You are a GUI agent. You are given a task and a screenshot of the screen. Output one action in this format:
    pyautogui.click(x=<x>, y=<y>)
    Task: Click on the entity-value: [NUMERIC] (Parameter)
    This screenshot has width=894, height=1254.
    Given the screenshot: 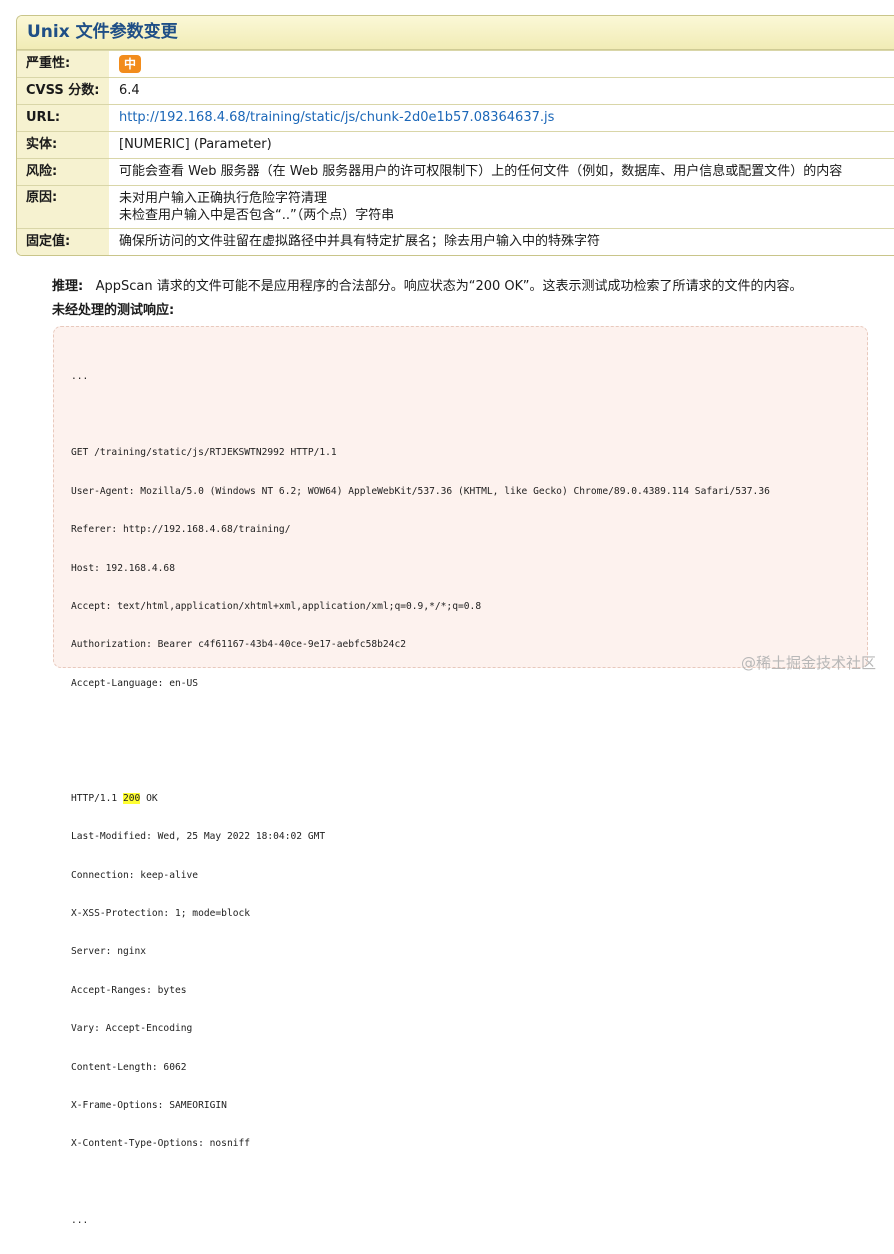 What is the action you would take?
    pyautogui.click(x=501, y=145)
    